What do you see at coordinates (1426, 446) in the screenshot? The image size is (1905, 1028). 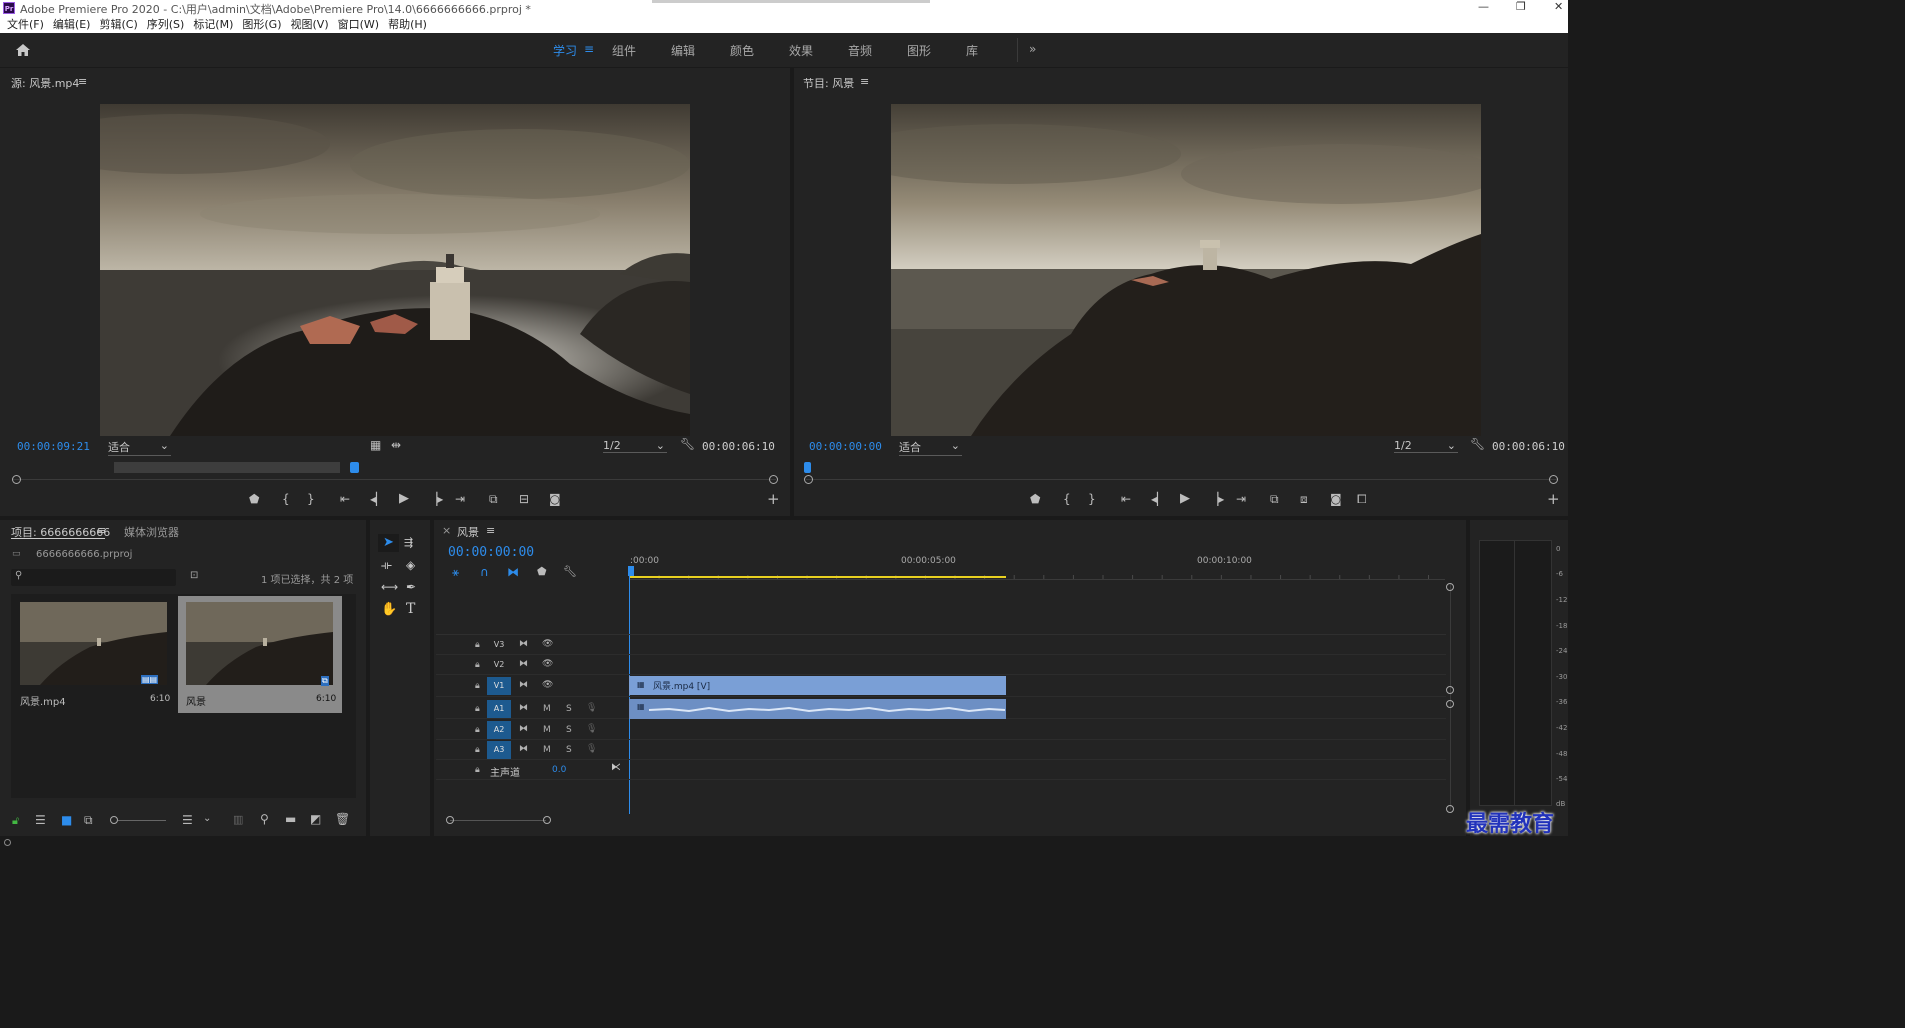 I see `program-resolution-dropdown: 1/2 ⌄` at bounding box center [1426, 446].